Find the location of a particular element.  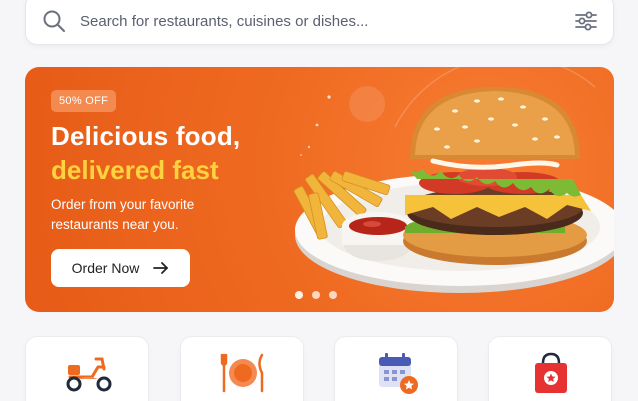

banner-title-line1: Delicious food, is located at coordinates (146, 136).